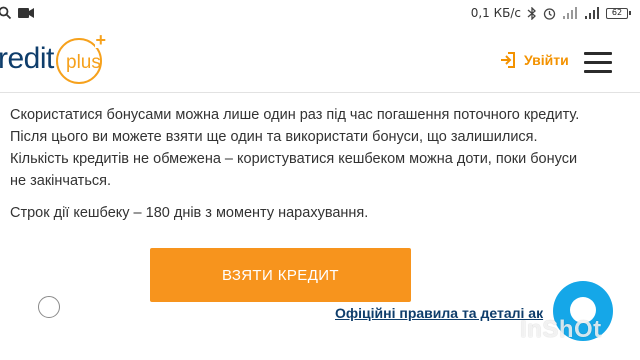  I want to click on hamburger-menu-button, so click(598, 62).